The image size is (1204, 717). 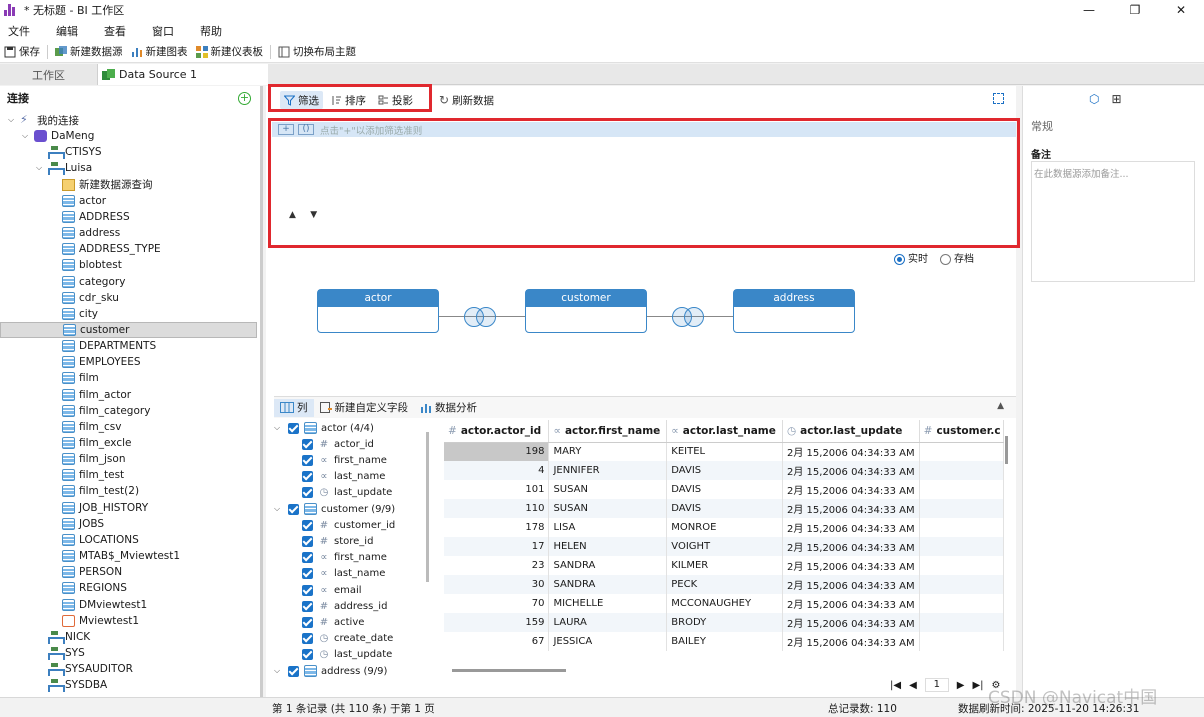 I want to click on table-cell: MONROE, so click(x=724, y=527).